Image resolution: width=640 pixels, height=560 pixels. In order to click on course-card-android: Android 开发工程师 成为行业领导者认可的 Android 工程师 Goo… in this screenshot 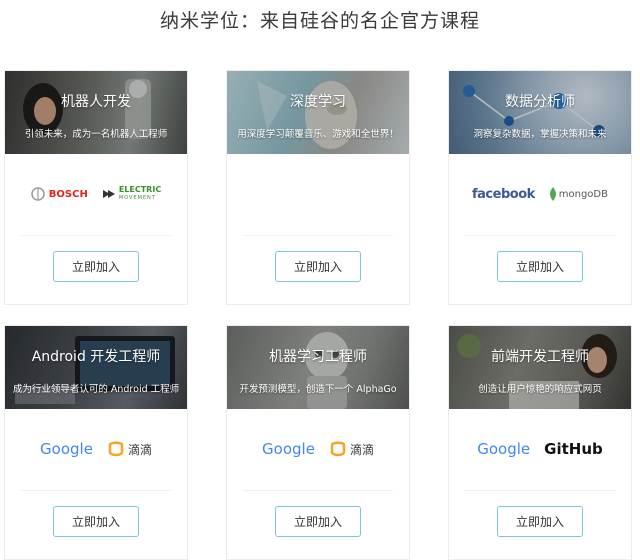, I will do `click(96, 442)`.